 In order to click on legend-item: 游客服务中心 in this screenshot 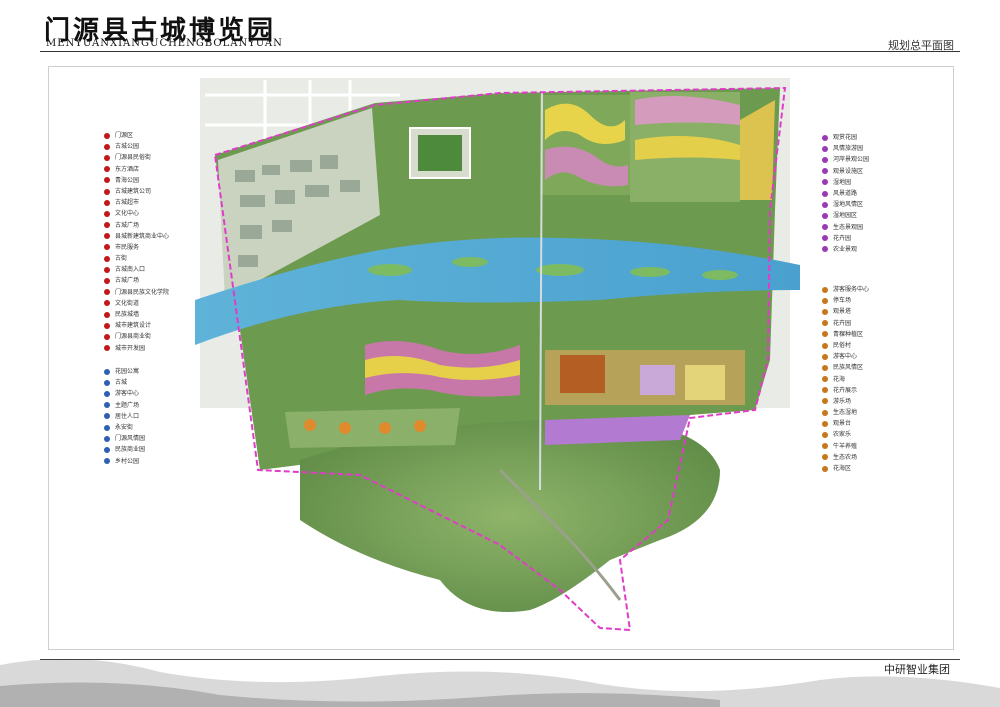, I will do `click(845, 289)`.